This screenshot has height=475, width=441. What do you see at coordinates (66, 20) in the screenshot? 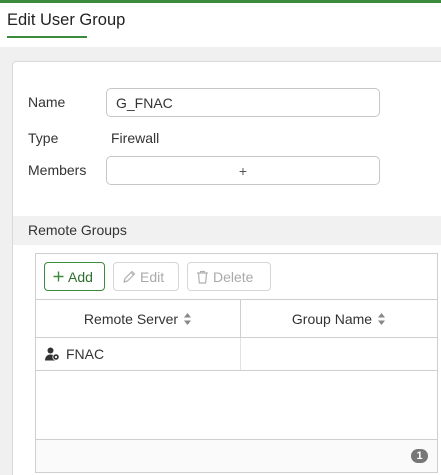
I see `page-title: Edit User Group` at bounding box center [66, 20].